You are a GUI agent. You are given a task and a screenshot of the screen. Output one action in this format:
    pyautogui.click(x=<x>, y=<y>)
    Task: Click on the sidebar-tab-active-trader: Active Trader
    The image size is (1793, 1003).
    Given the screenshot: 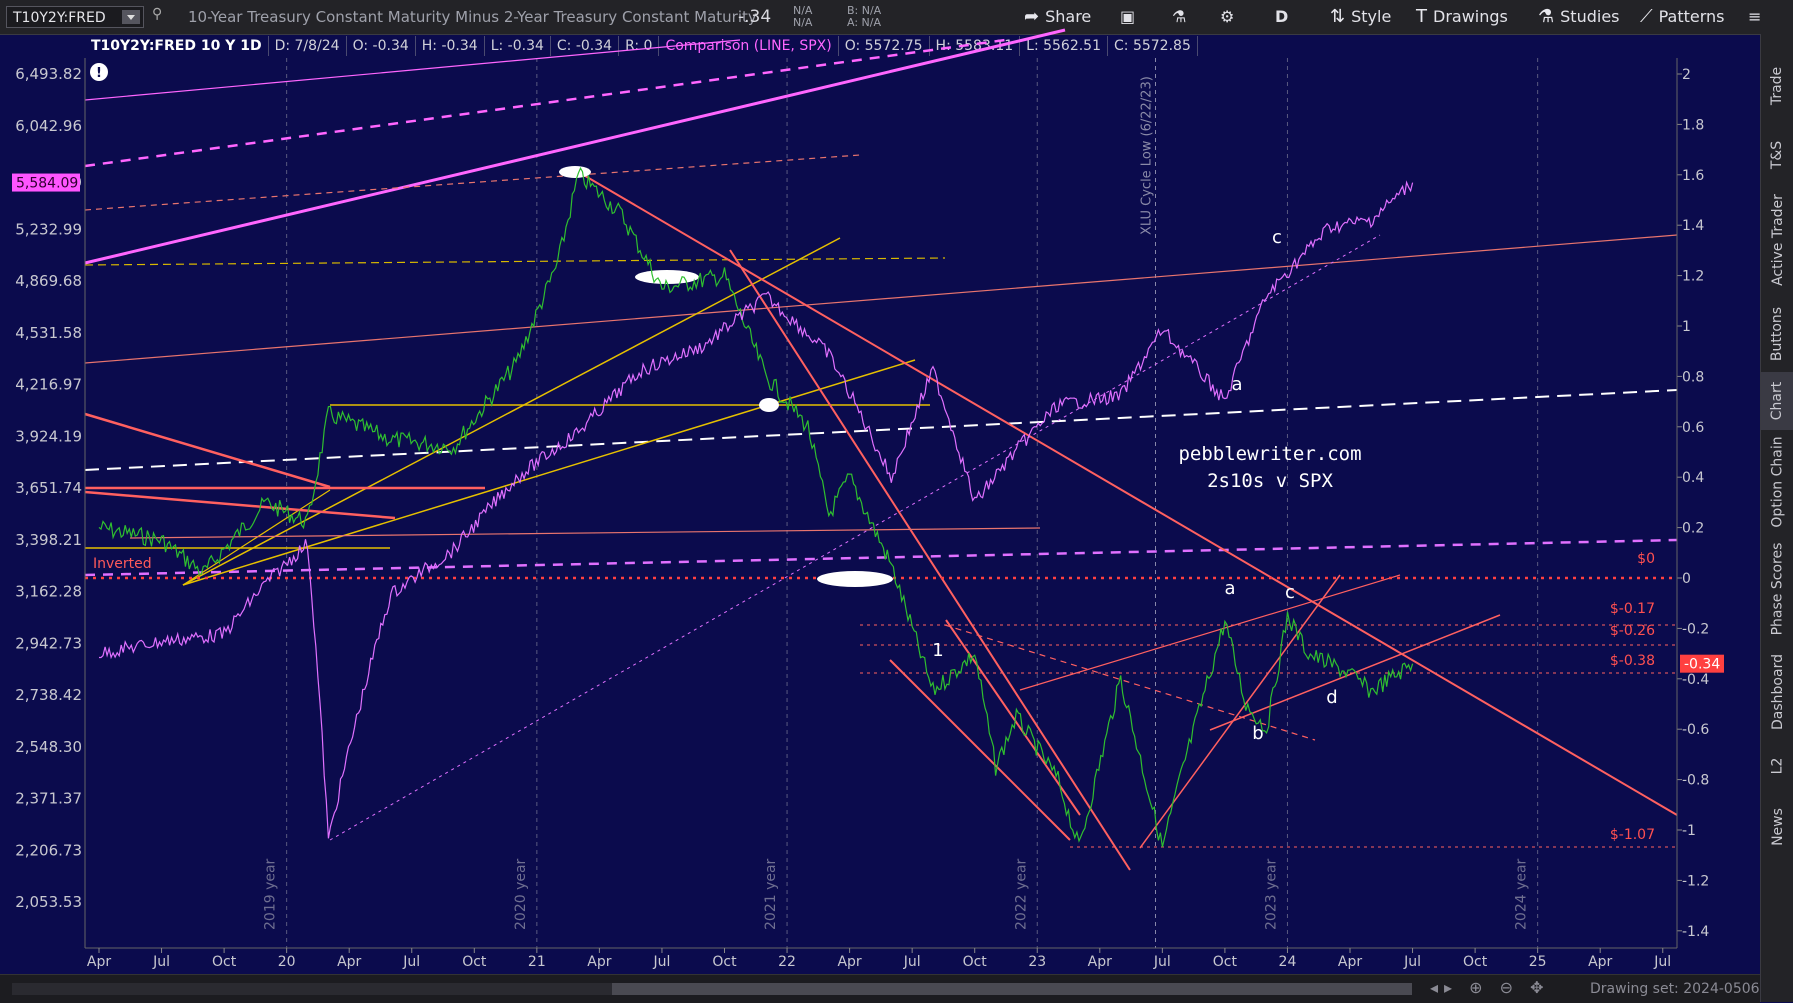 What is the action you would take?
    pyautogui.click(x=1777, y=240)
    